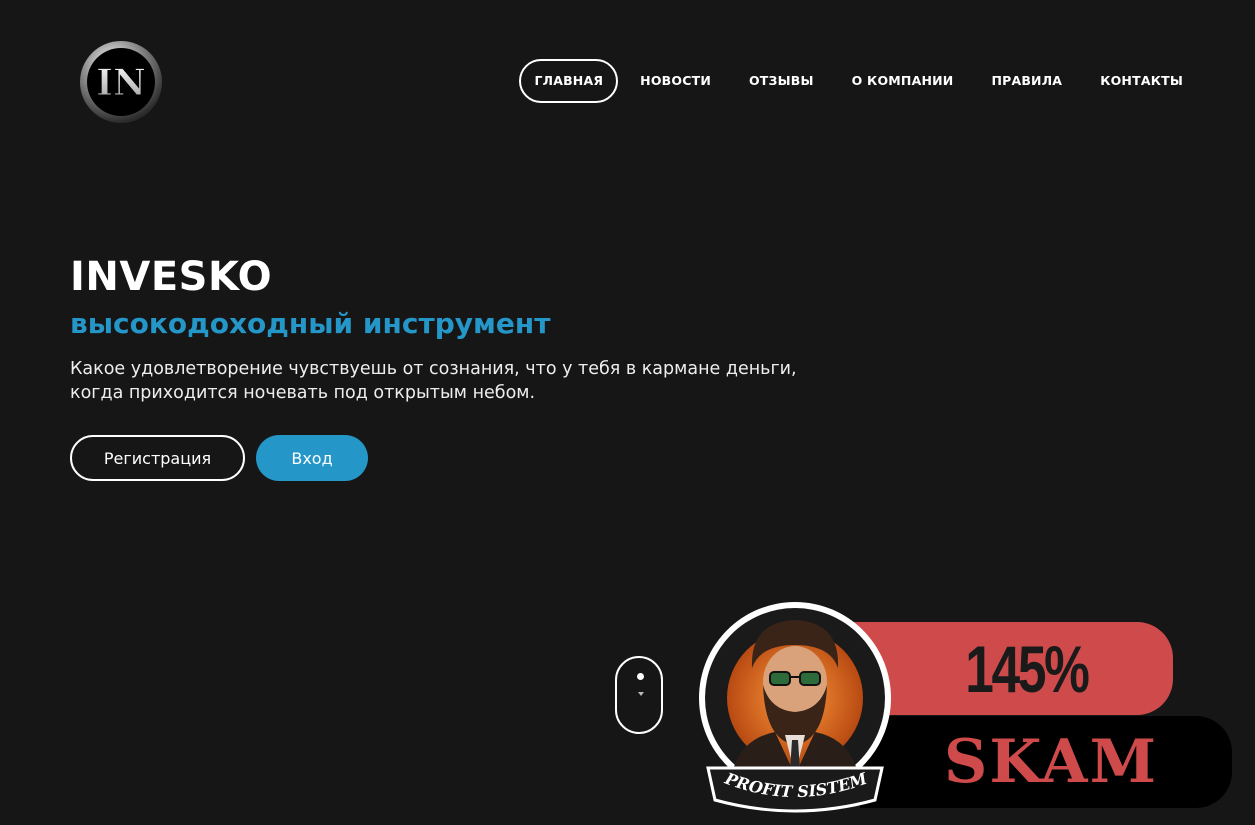 The height and width of the screenshot is (825, 1255). What do you see at coordinates (640, 676) in the screenshot?
I see `scroll-dot` at bounding box center [640, 676].